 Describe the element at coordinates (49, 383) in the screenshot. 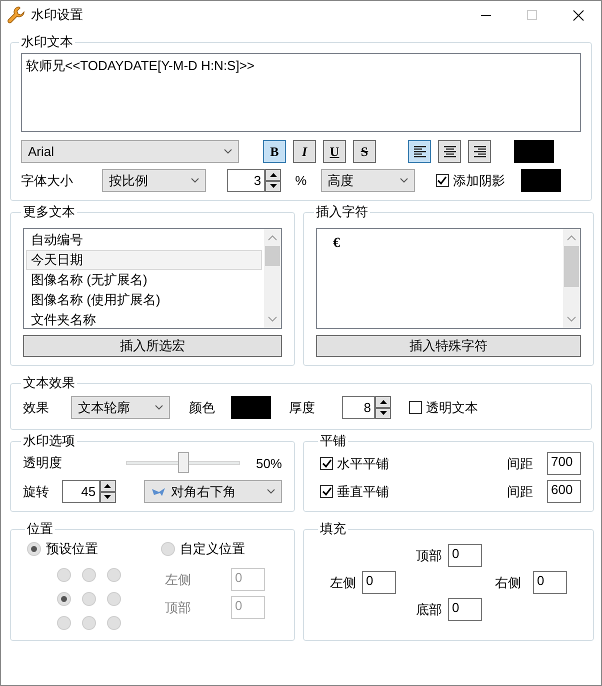

I see `group-title: 文本效果` at that location.